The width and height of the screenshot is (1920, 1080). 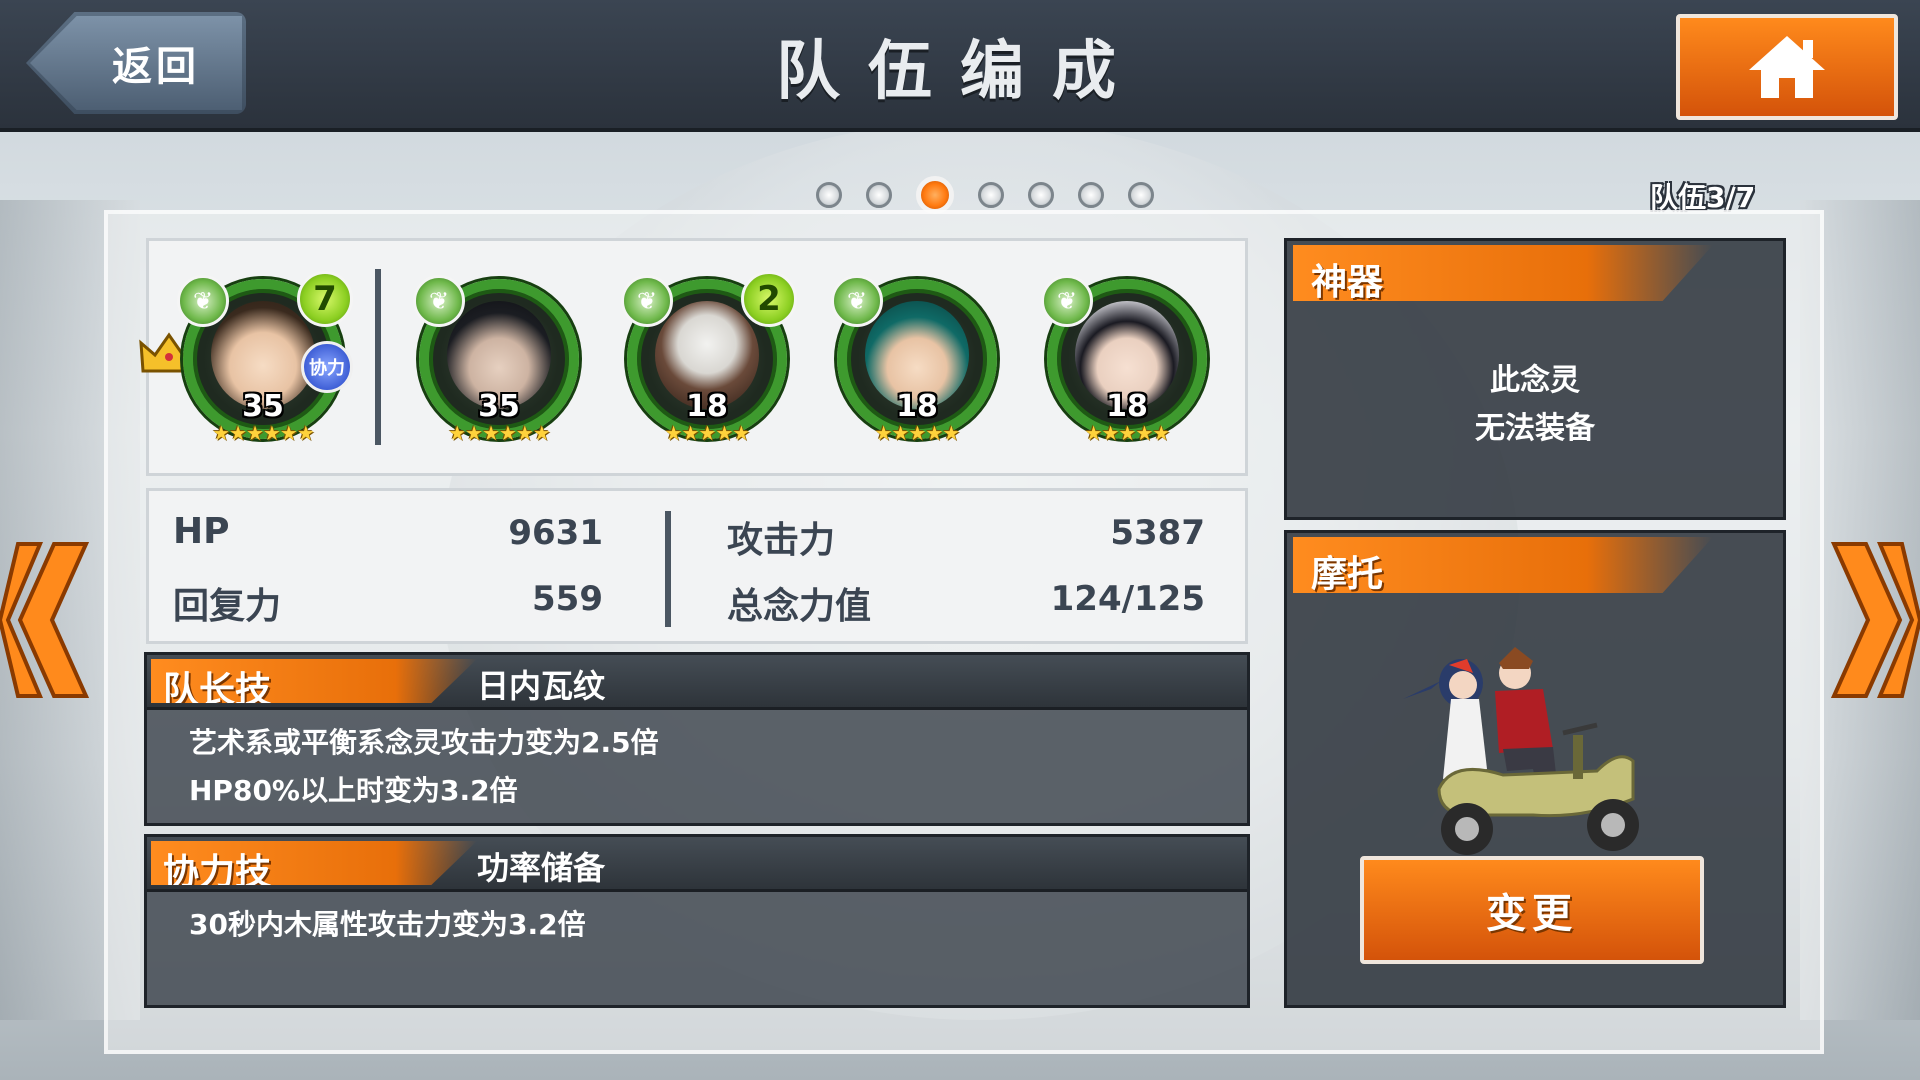 What do you see at coordinates (1865, 620) in the screenshot?
I see `next-team-arrow-icon` at bounding box center [1865, 620].